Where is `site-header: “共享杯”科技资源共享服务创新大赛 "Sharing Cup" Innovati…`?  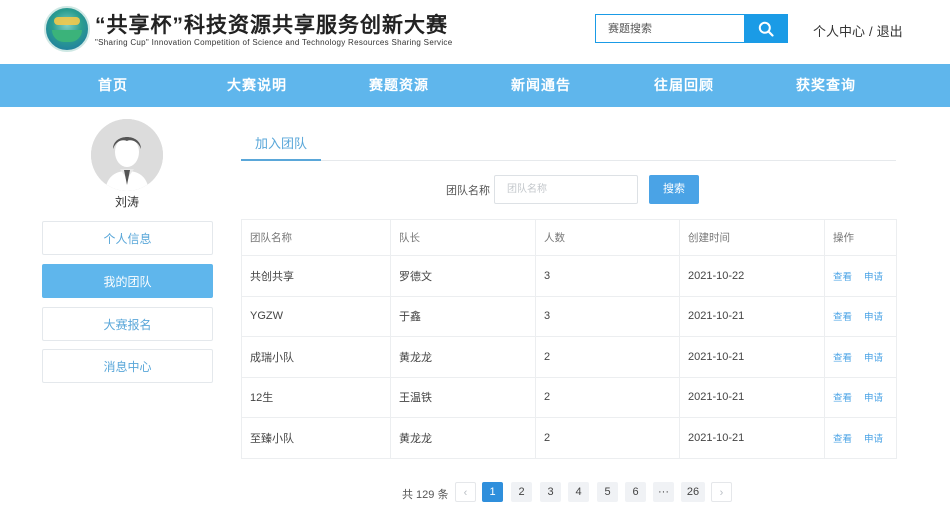 site-header: “共享杯”科技资源共享服务创新大赛 "Sharing Cup" Innovati… is located at coordinates (475, 32).